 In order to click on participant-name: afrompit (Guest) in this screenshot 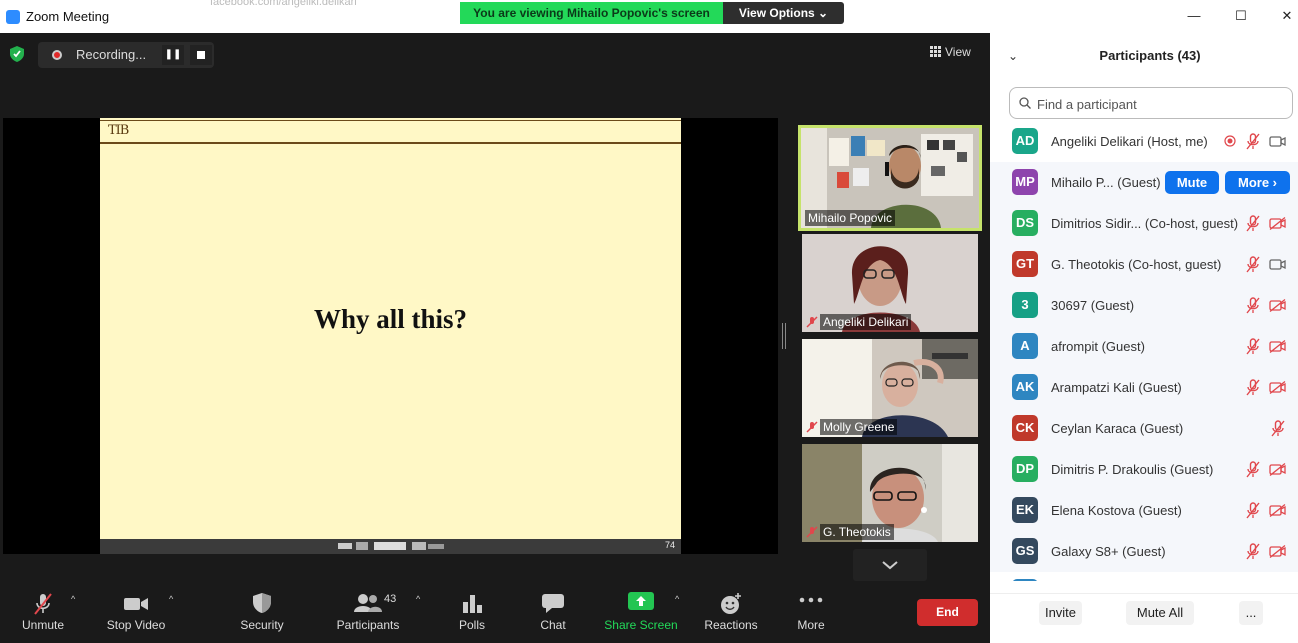, I will do `click(1098, 346)`.